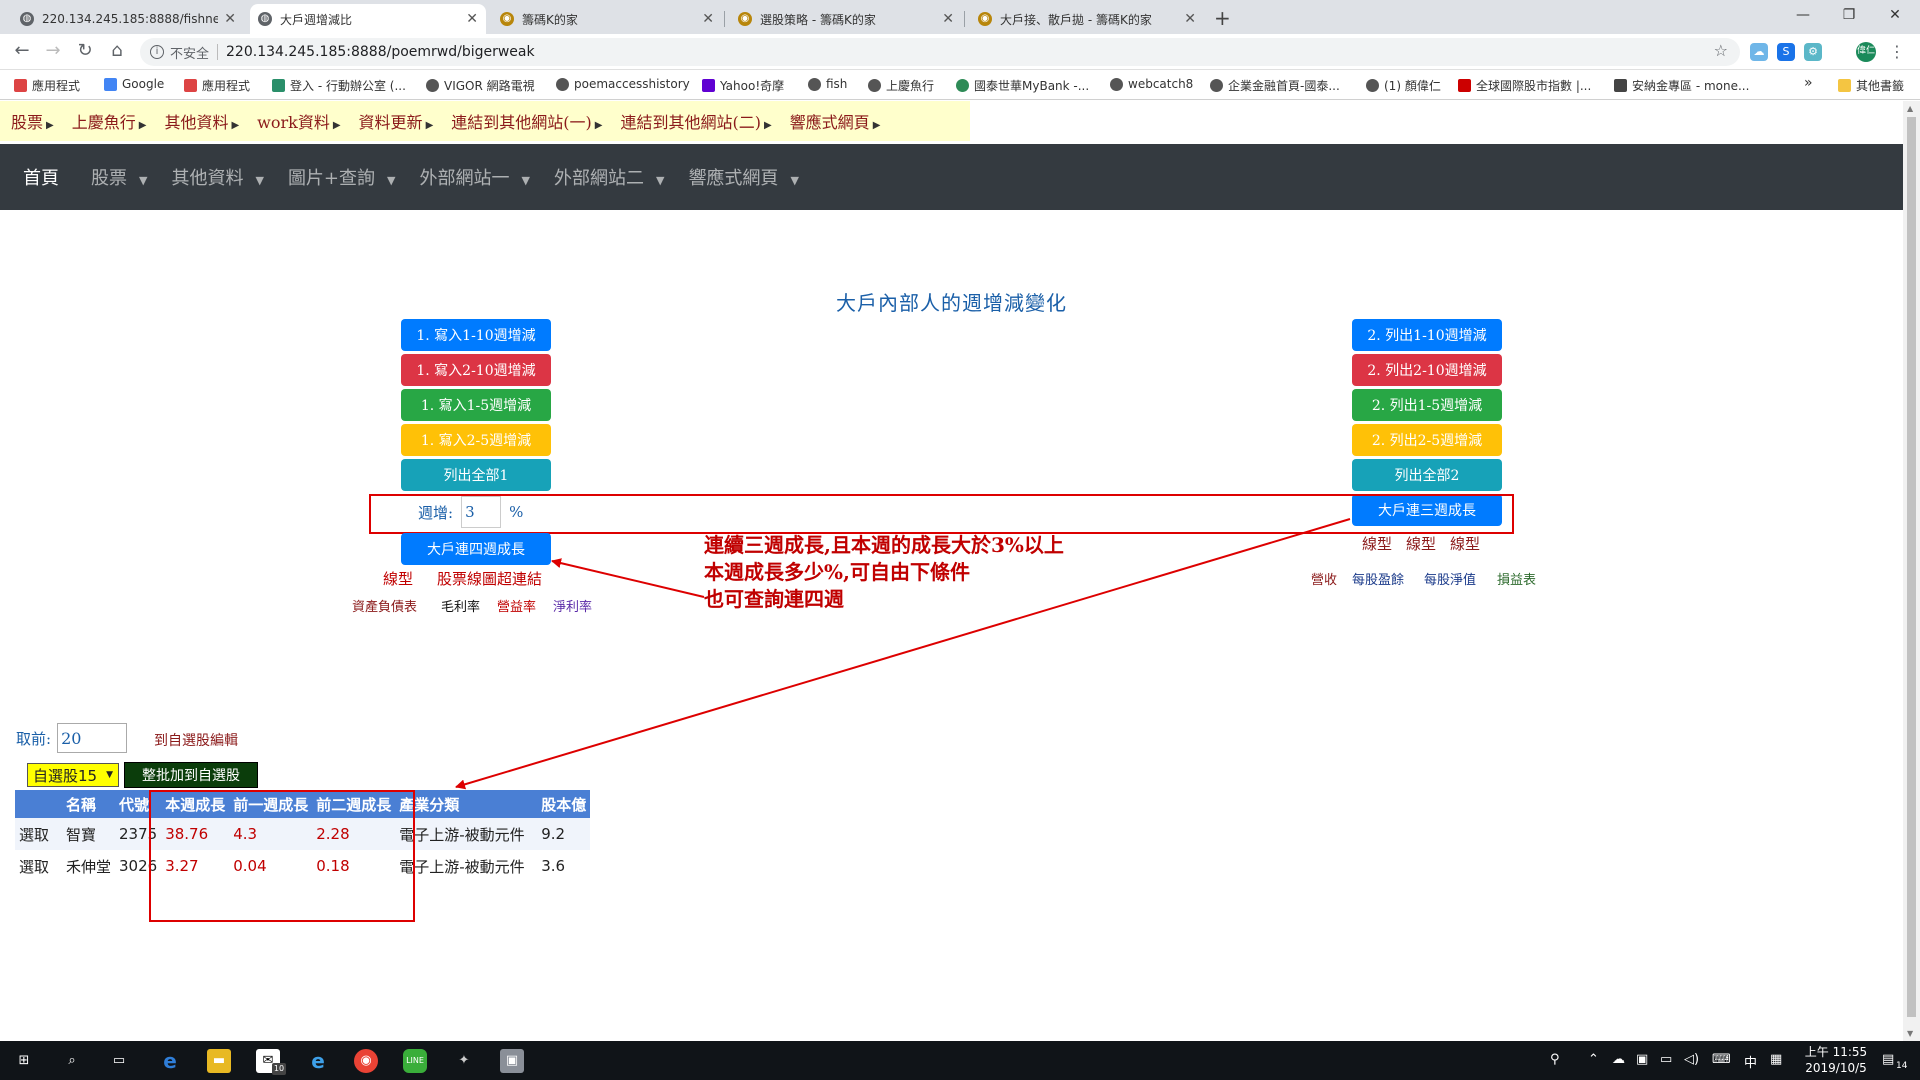 The height and width of the screenshot is (1080, 1920). What do you see at coordinates (65, 775) in the screenshot?
I see `watchlist-select-value: 自選股15` at bounding box center [65, 775].